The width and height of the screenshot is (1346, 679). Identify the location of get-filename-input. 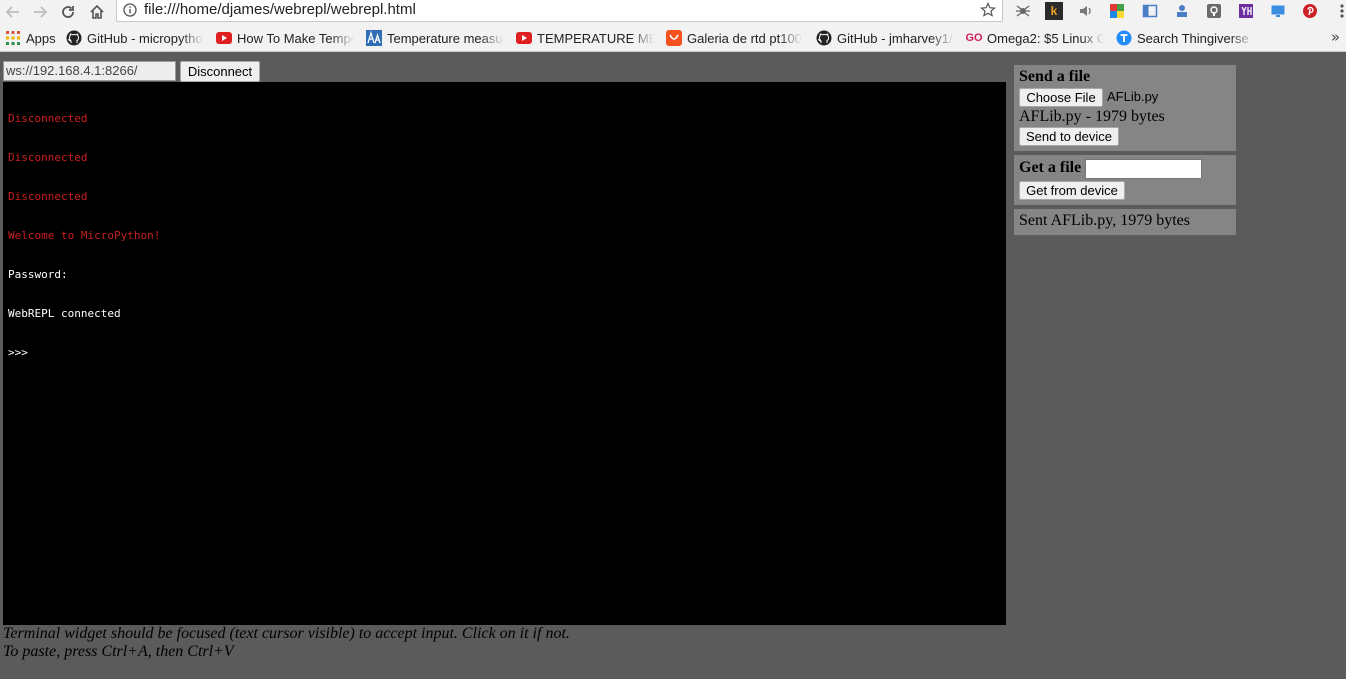
(1143, 169).